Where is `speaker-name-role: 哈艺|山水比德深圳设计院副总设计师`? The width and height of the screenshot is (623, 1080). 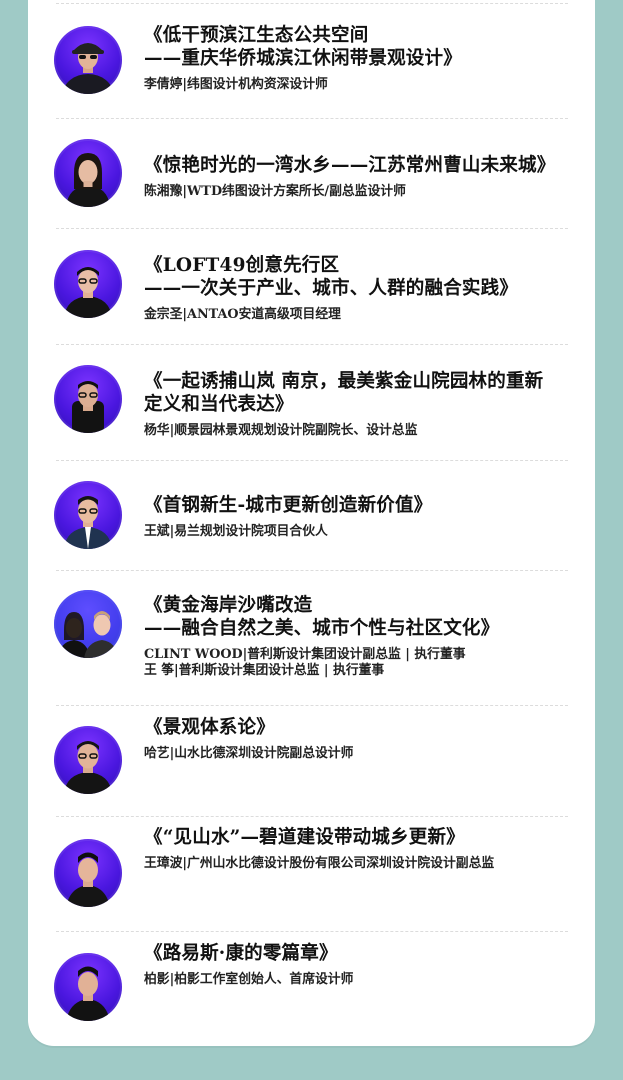 speaker-name-role: 哈艺|山水比德深圳设计院副总设计师 is located at coordinates (249, 753).